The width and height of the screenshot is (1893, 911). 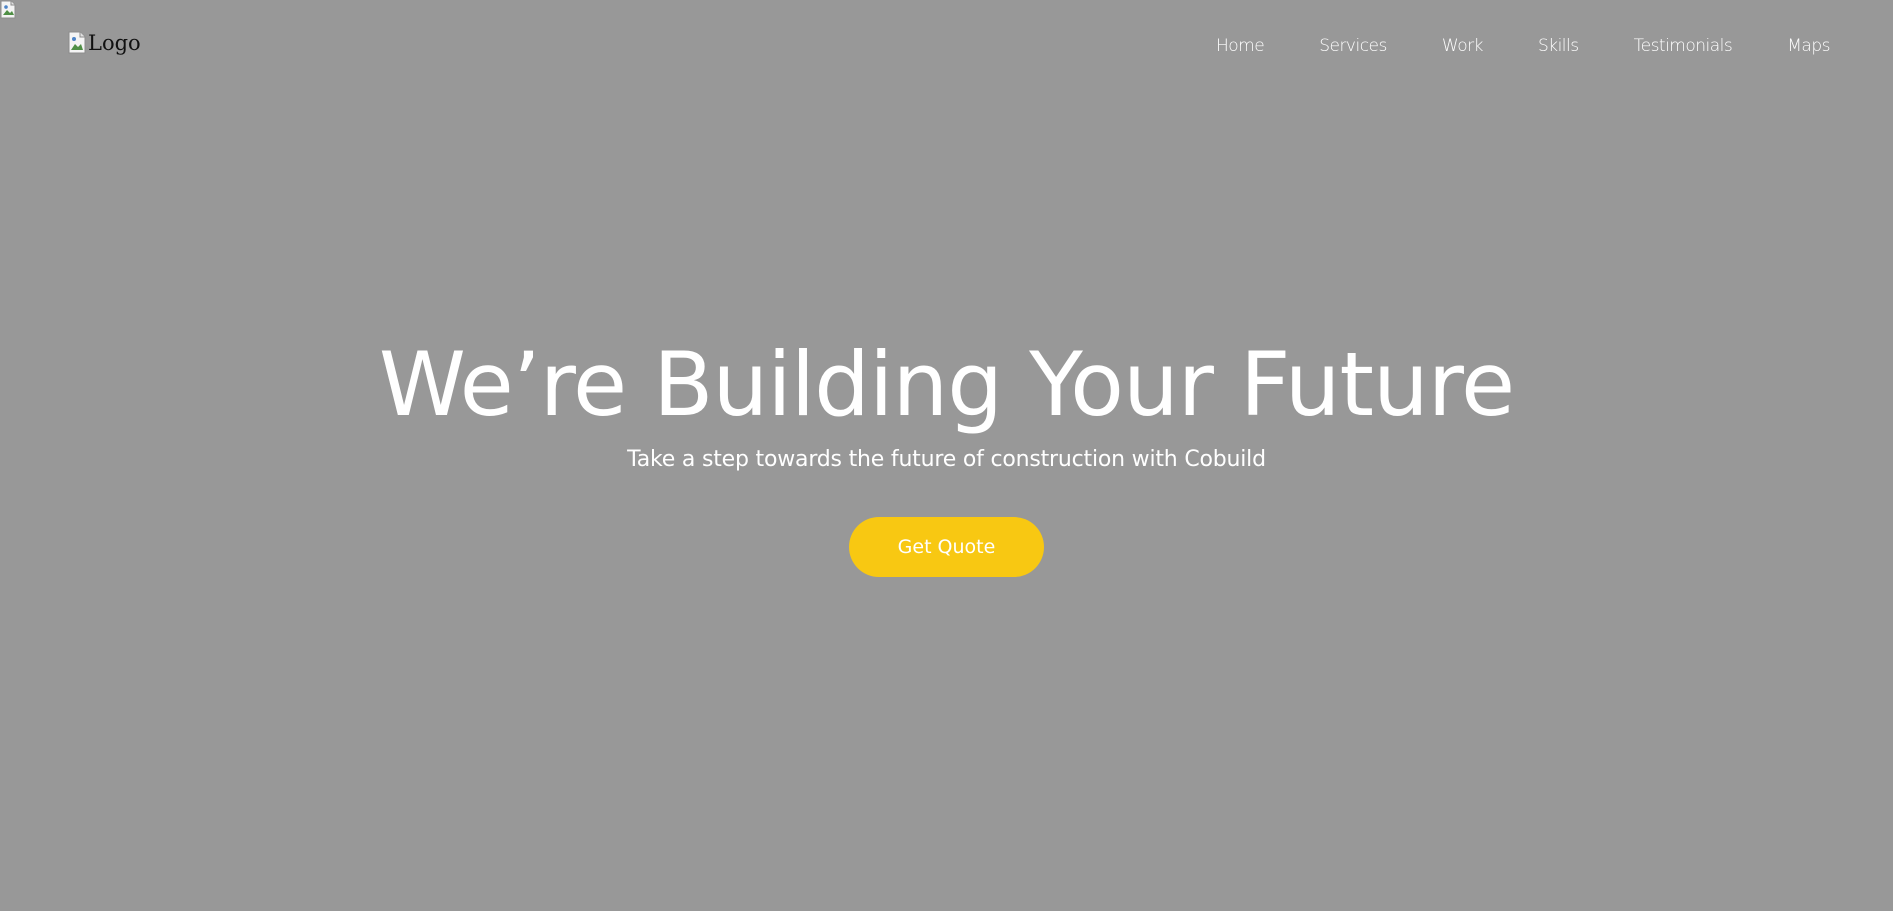 What do you see at coordinates (1558, 46) in the screenshot?
I see `nav-item-skills: Skills` at bounding box center [1558, 46].